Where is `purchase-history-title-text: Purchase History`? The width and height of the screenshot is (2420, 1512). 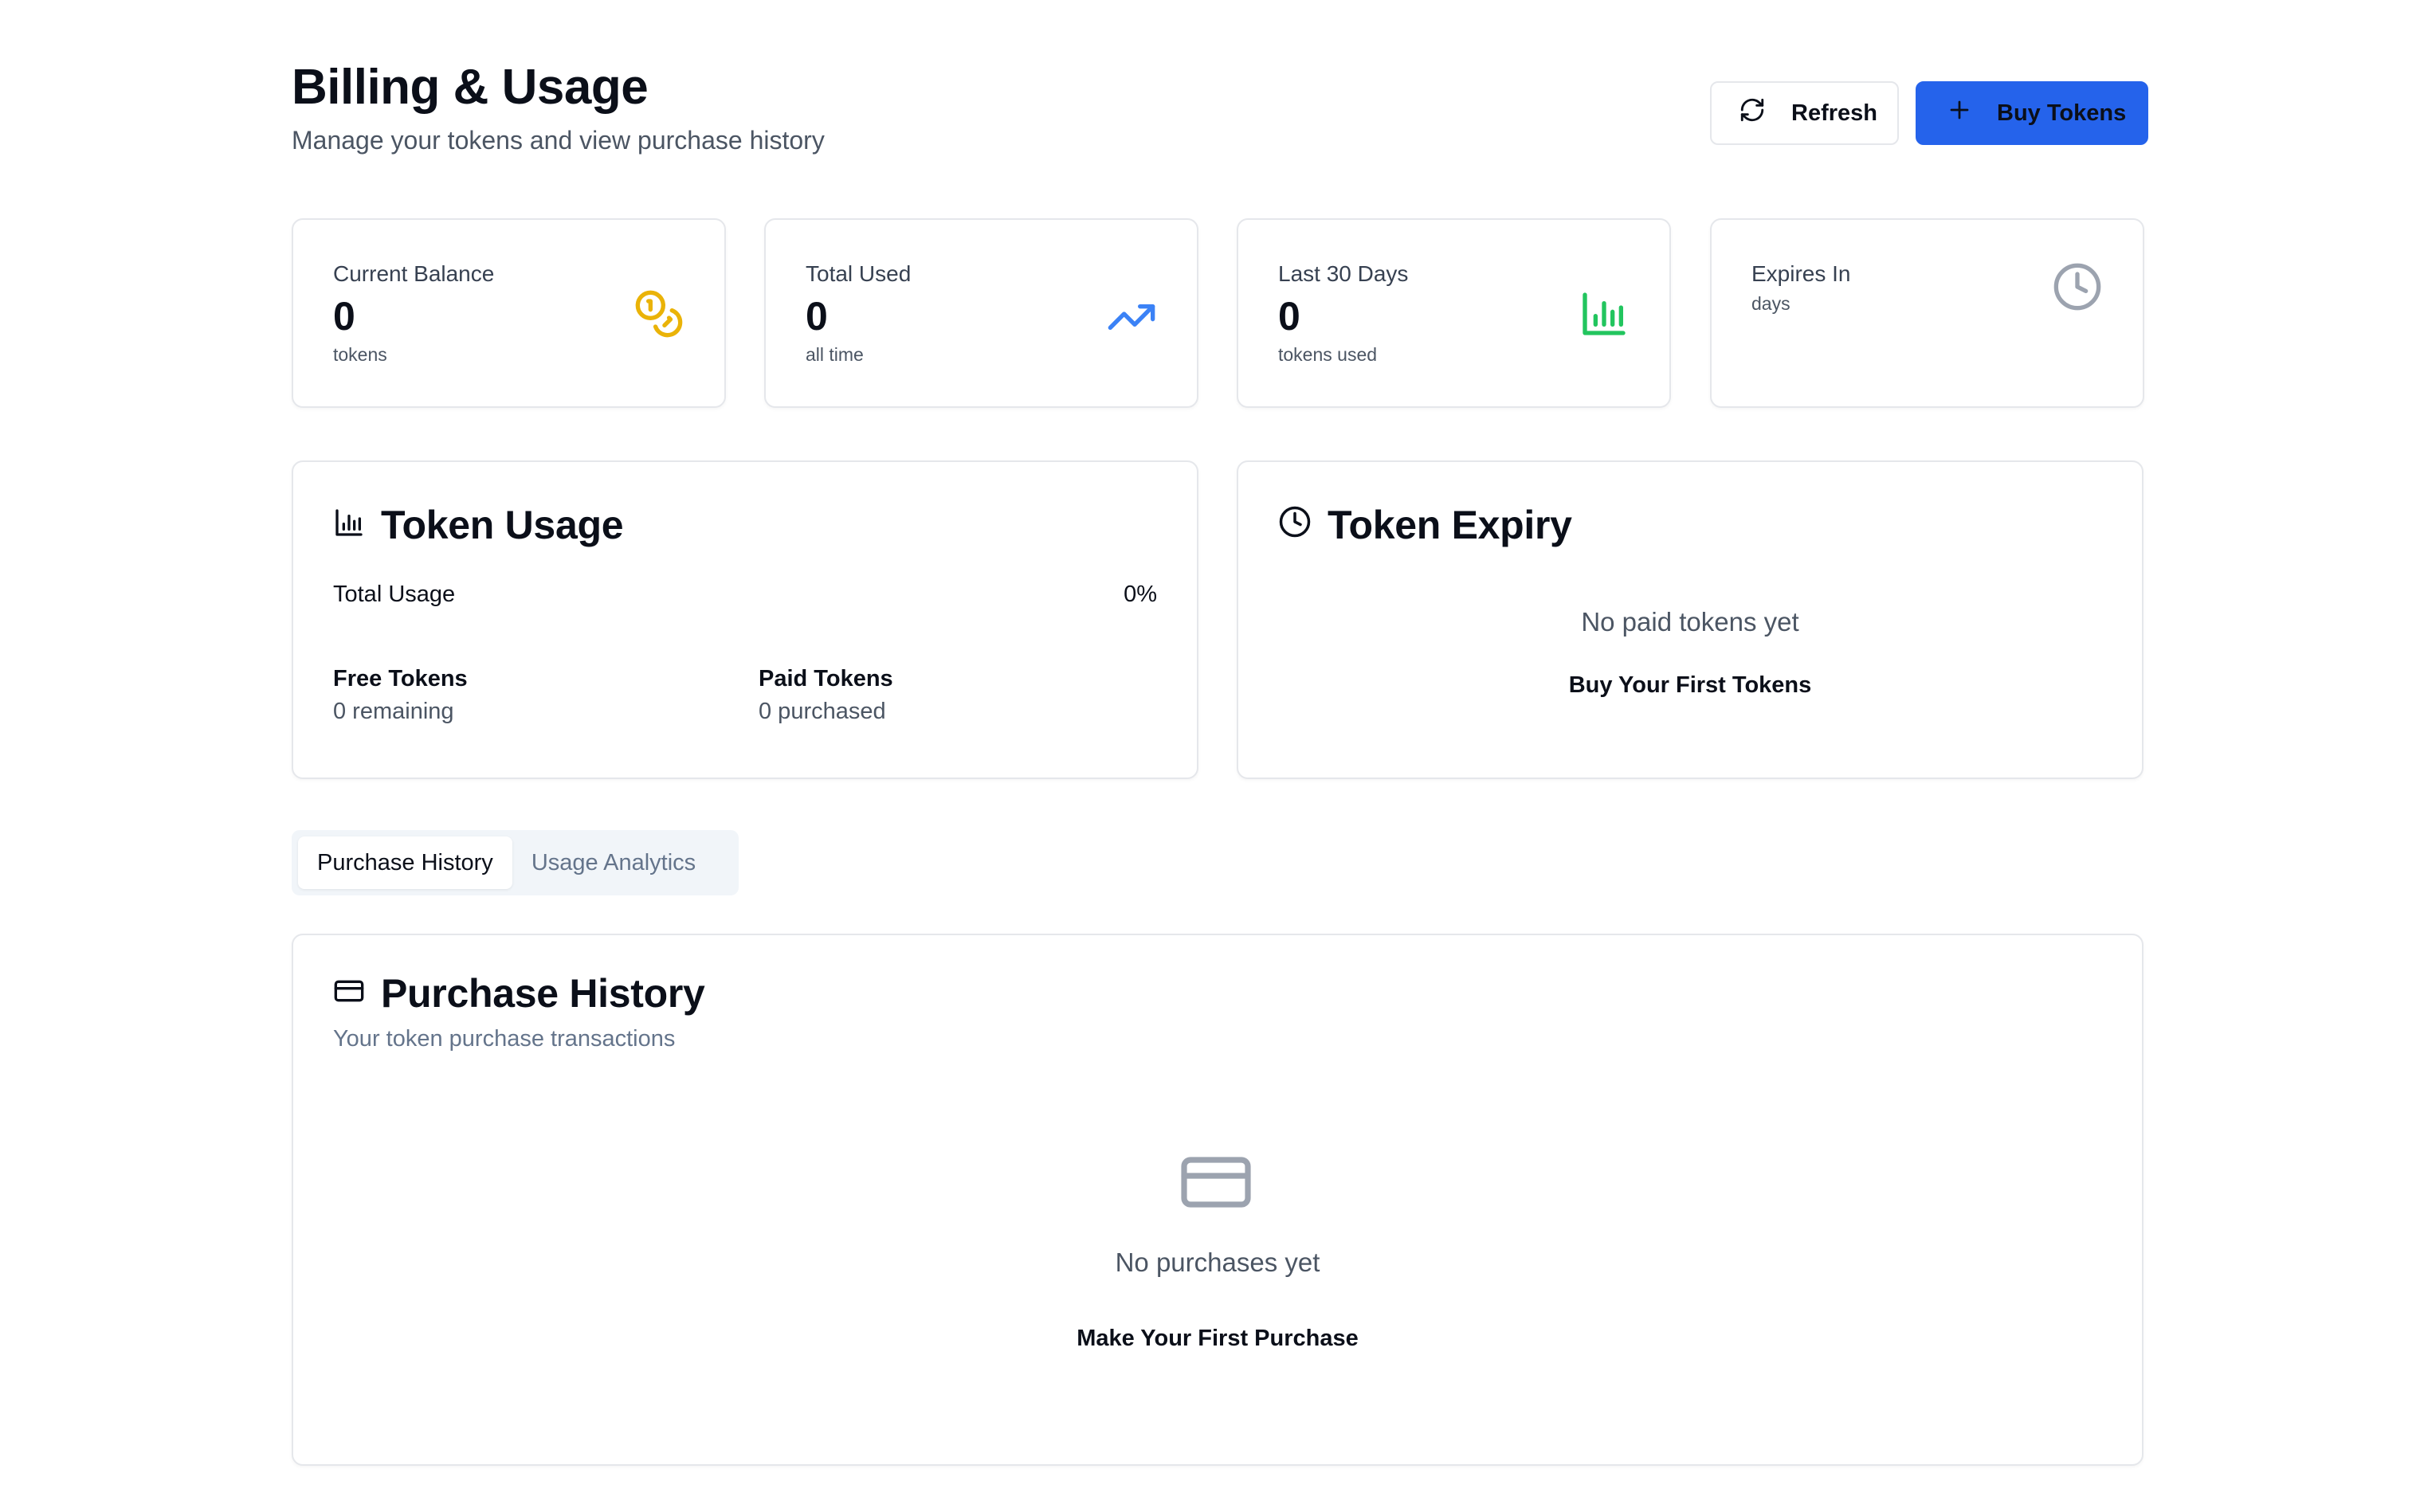 purchase-history-title-text: Purchase History is located at coordinates (543, 994).